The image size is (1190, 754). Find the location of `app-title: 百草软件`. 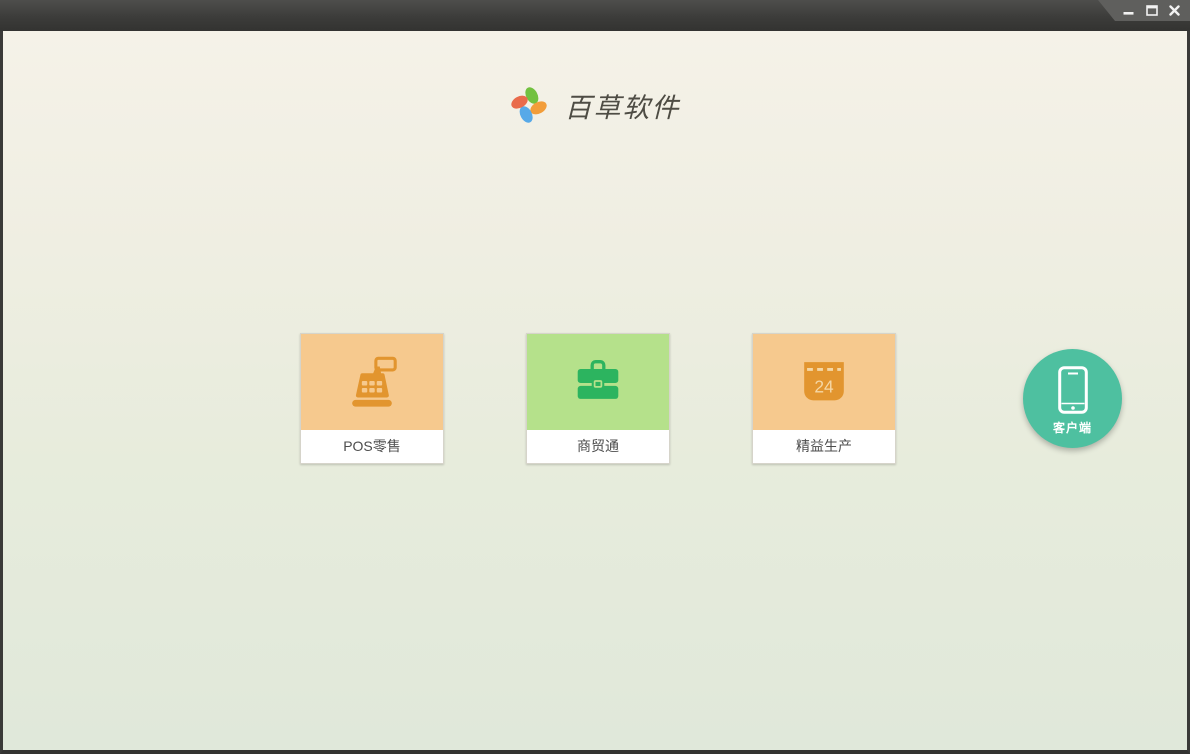

app-title: 百草软件 is located at coordinates (622, 108).